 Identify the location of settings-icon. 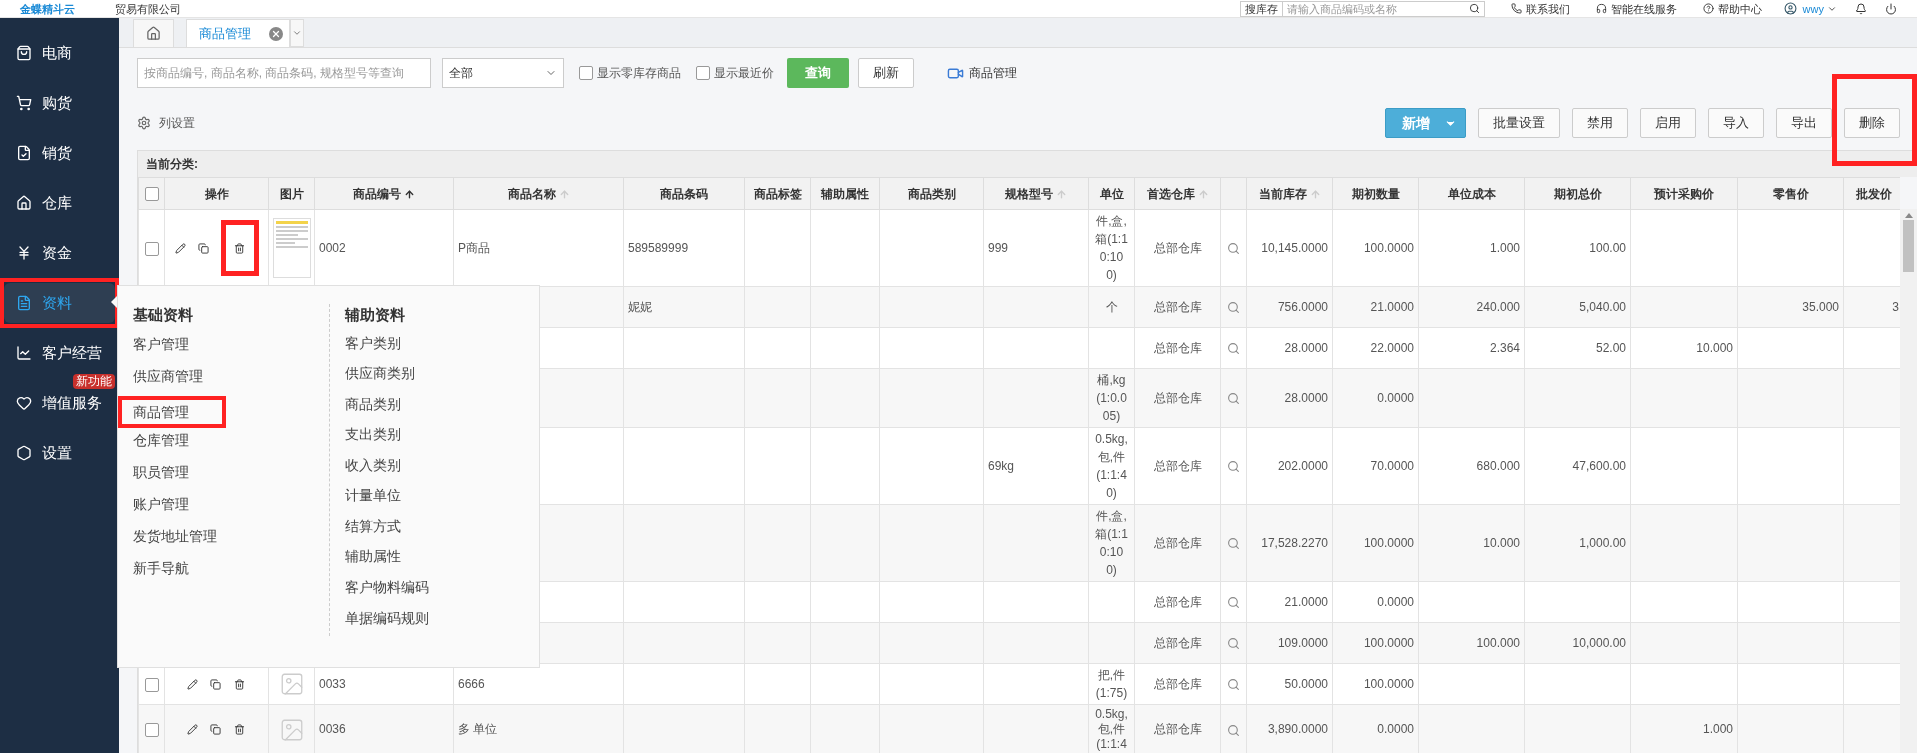
(144, 123).